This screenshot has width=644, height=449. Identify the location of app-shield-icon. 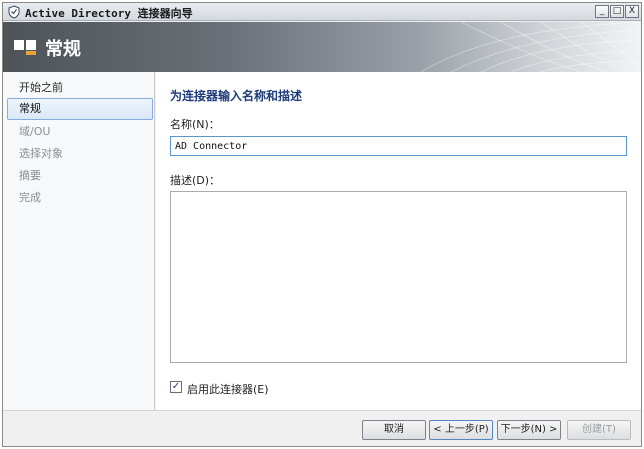
(14, 12).